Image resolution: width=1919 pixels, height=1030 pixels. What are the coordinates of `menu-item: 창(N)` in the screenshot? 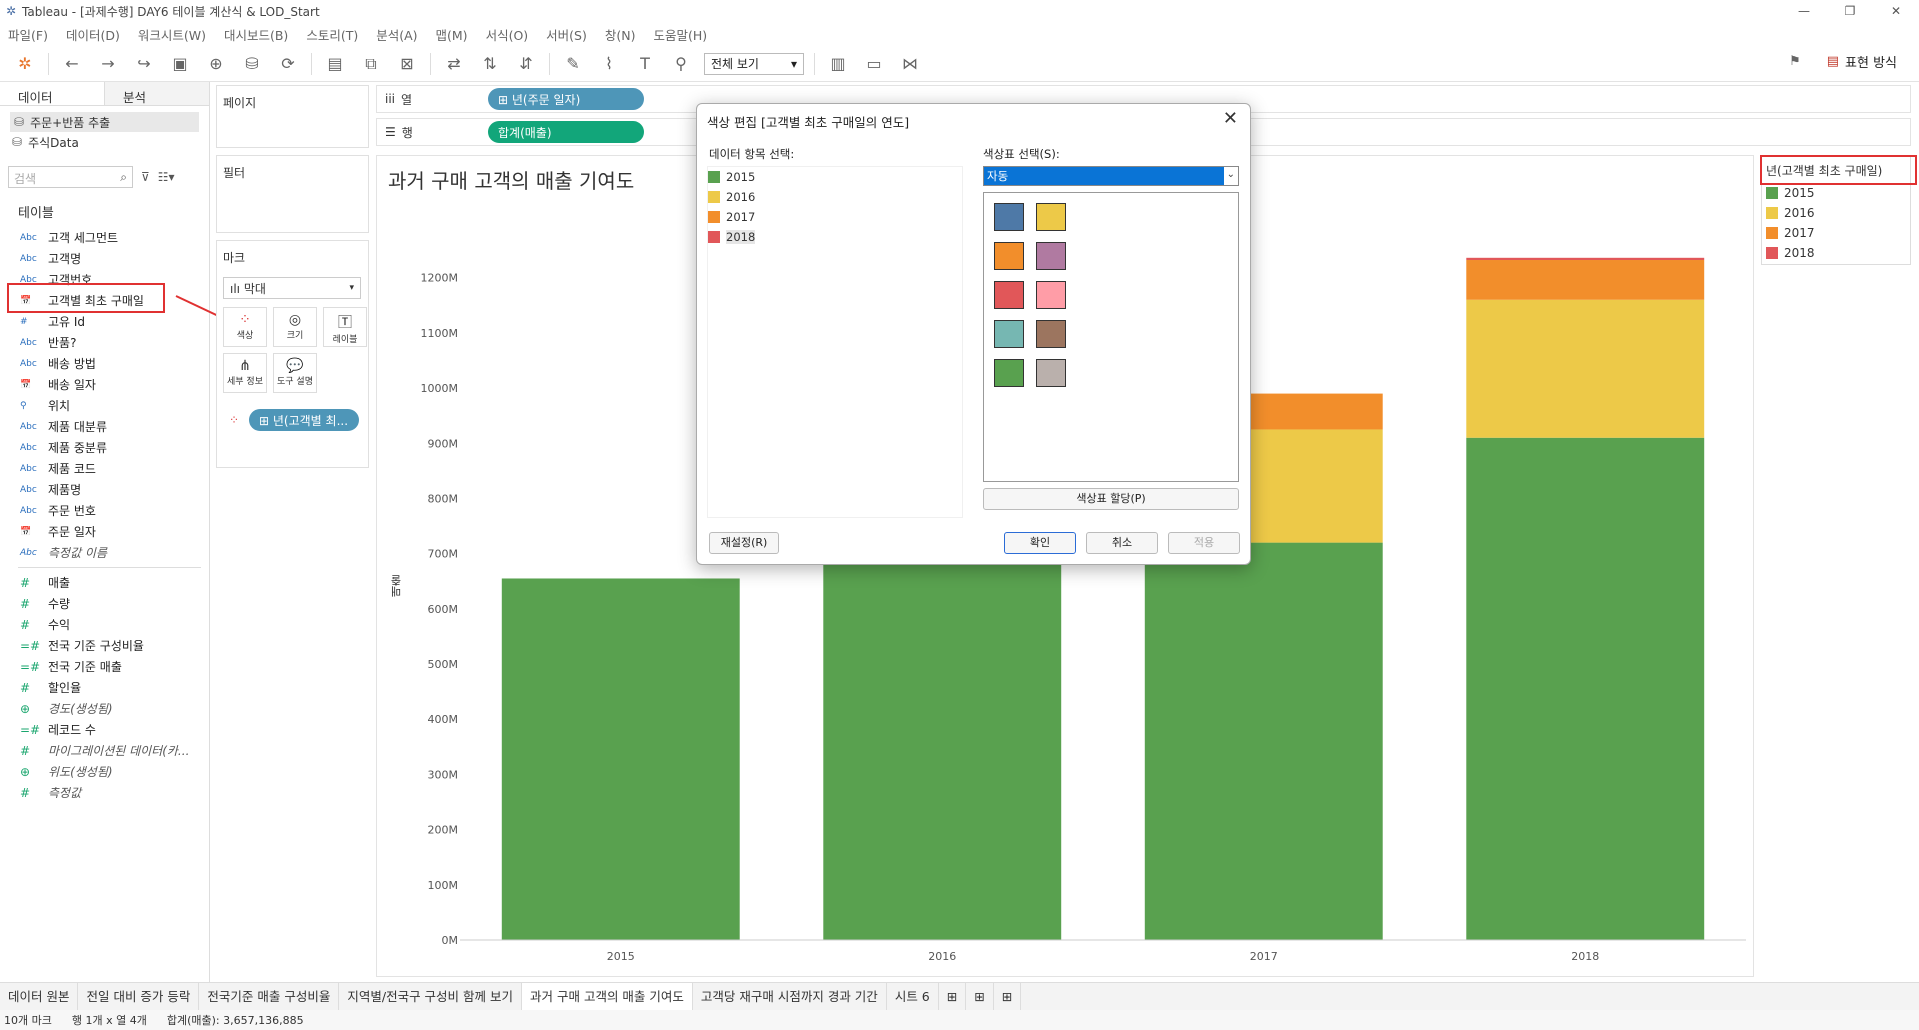 It's located at (620, 34).